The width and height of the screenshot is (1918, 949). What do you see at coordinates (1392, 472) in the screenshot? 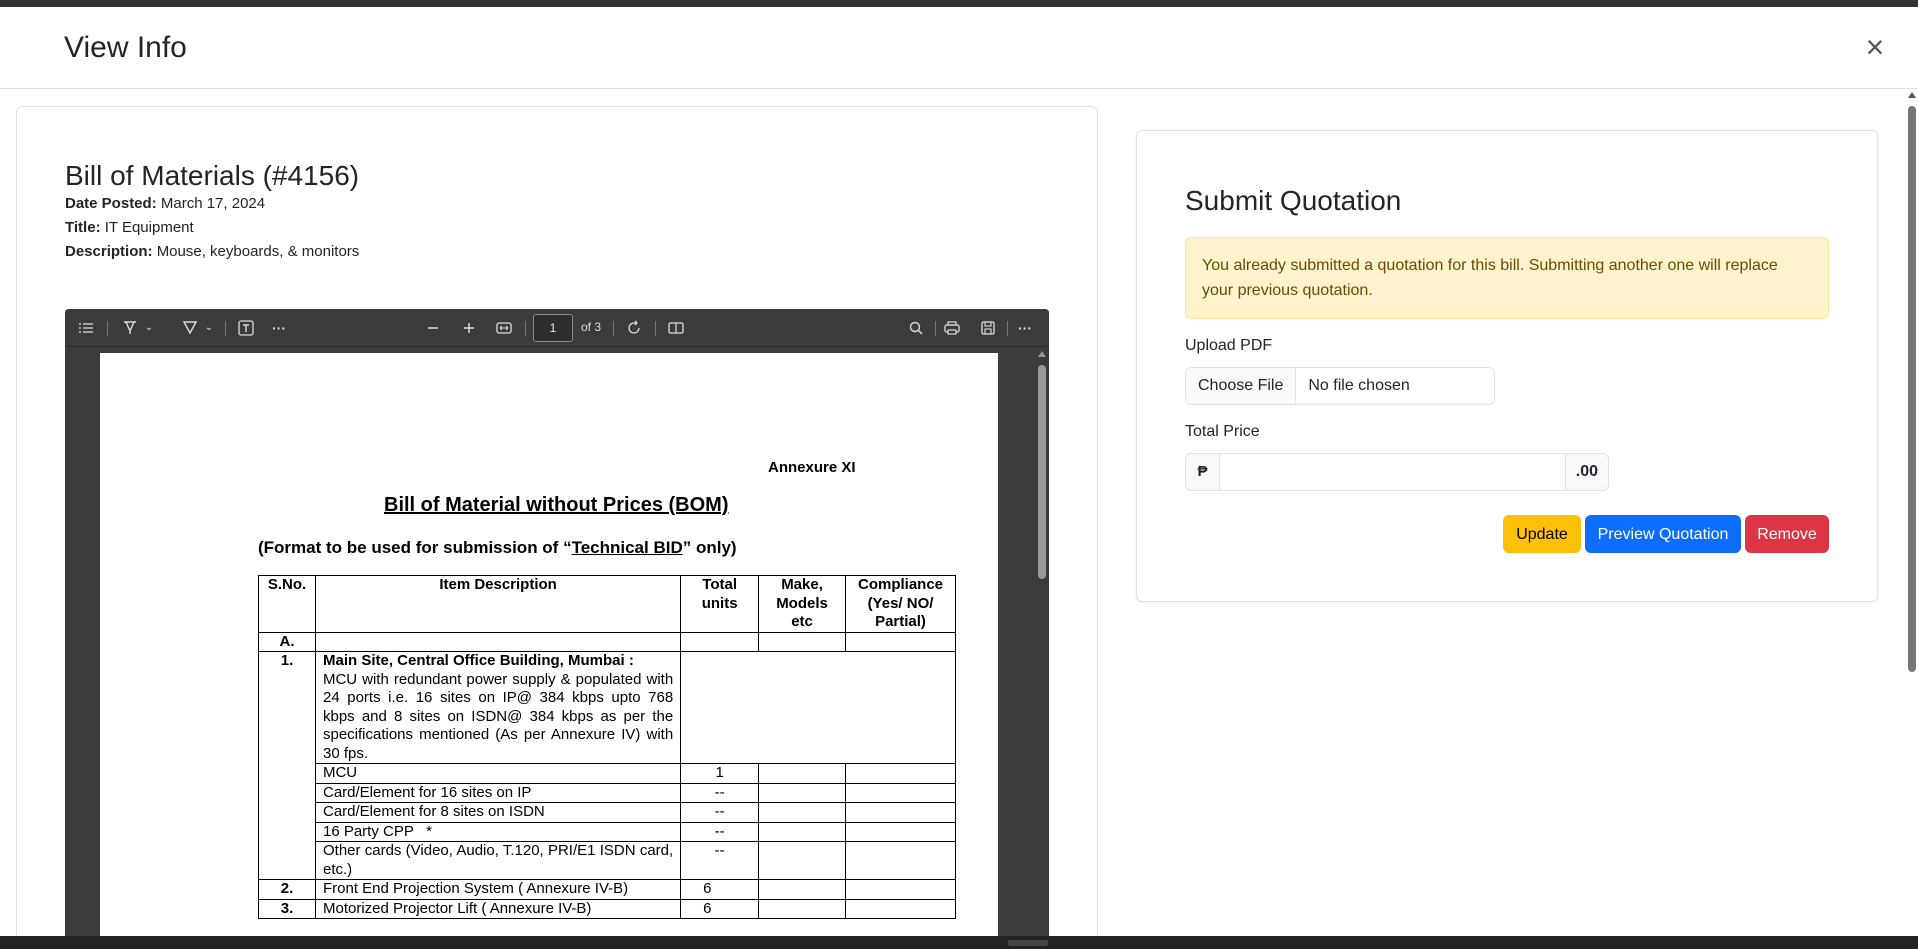
I see `total-price-input` at bounding box center [1392, 472].